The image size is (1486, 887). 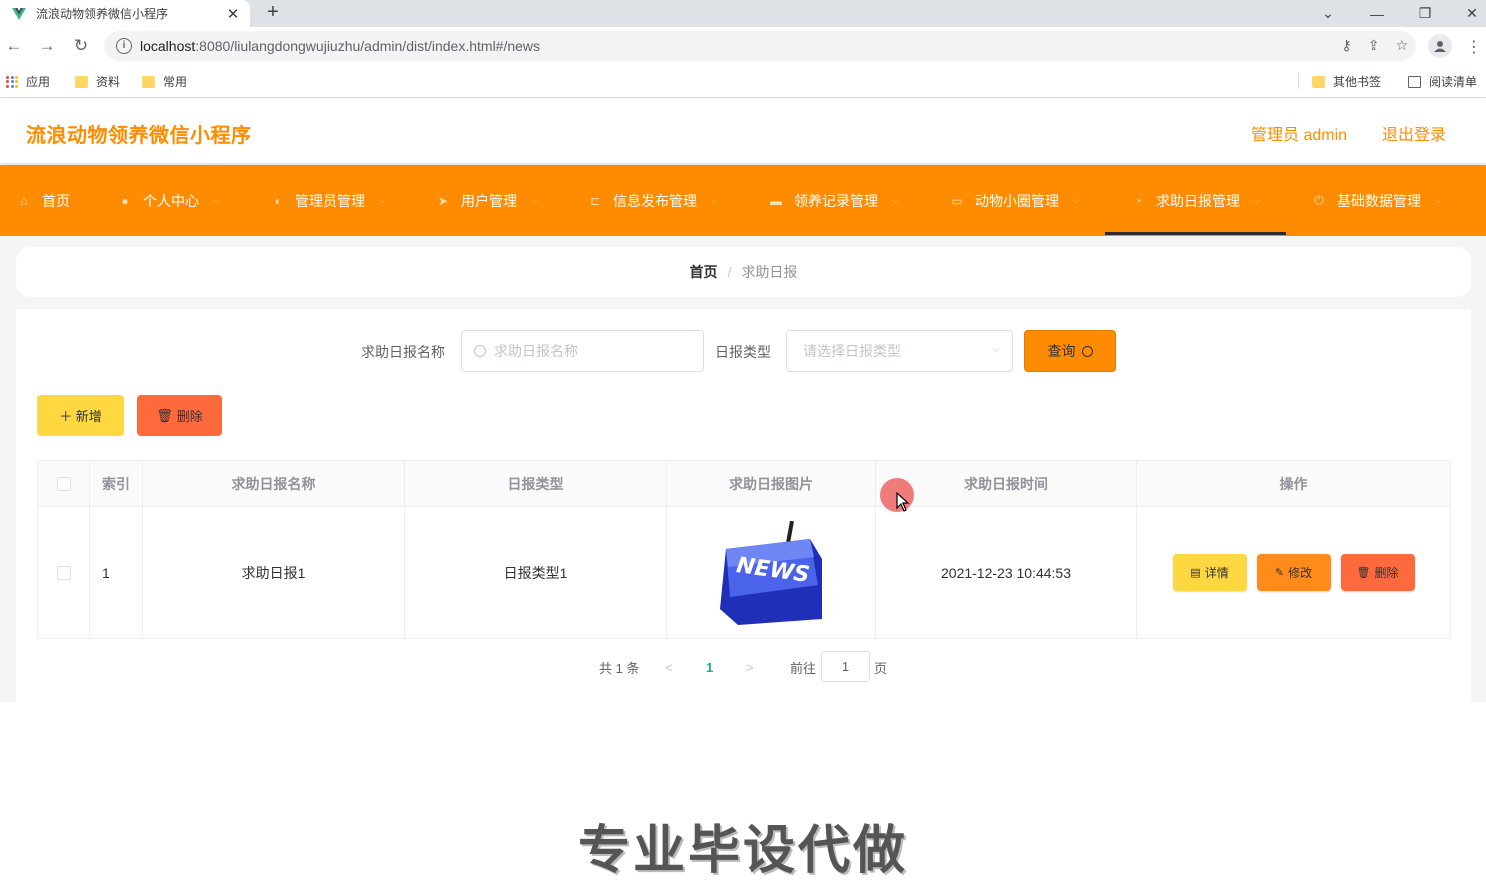 I want to click on nav-label: 基础数据管理, so click(x=1379, y=200).